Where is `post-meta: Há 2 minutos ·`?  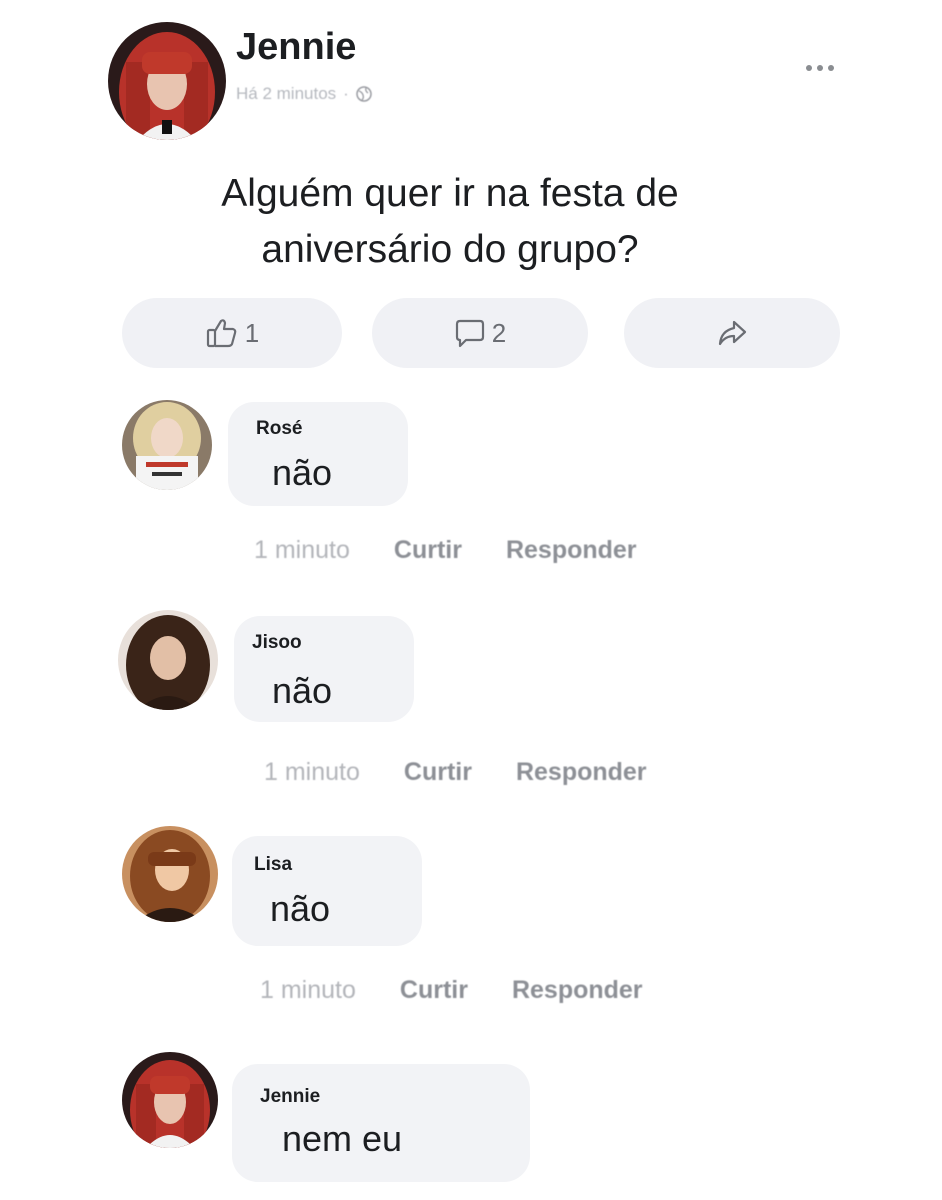
post-meta: Há 2 minutos · is located at coordinates (304, 94).